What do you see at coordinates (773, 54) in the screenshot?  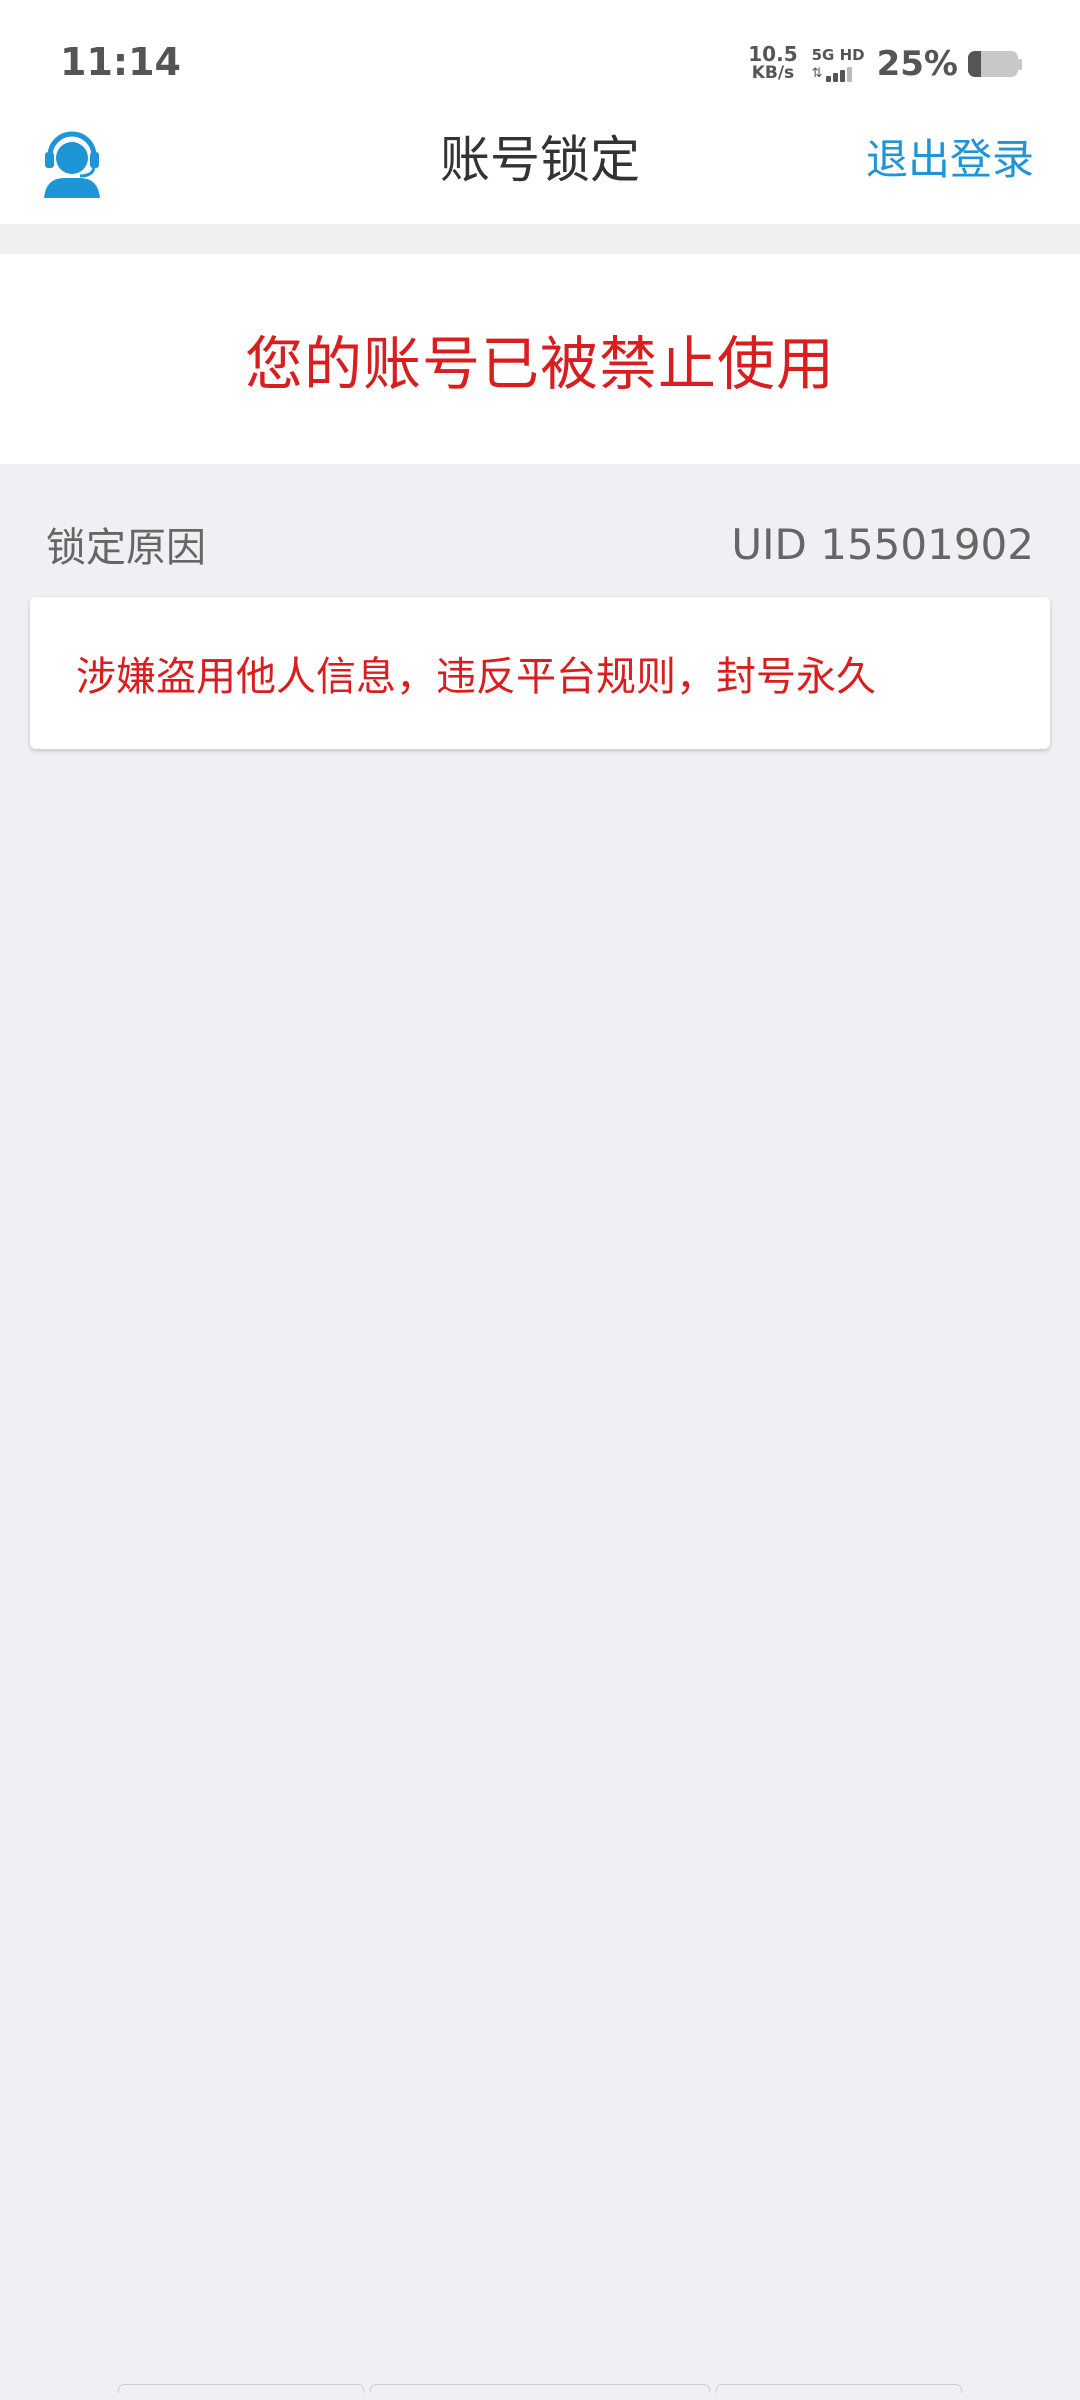 I see `network-speed-value: 10.5` at bounding box center [773, 54].